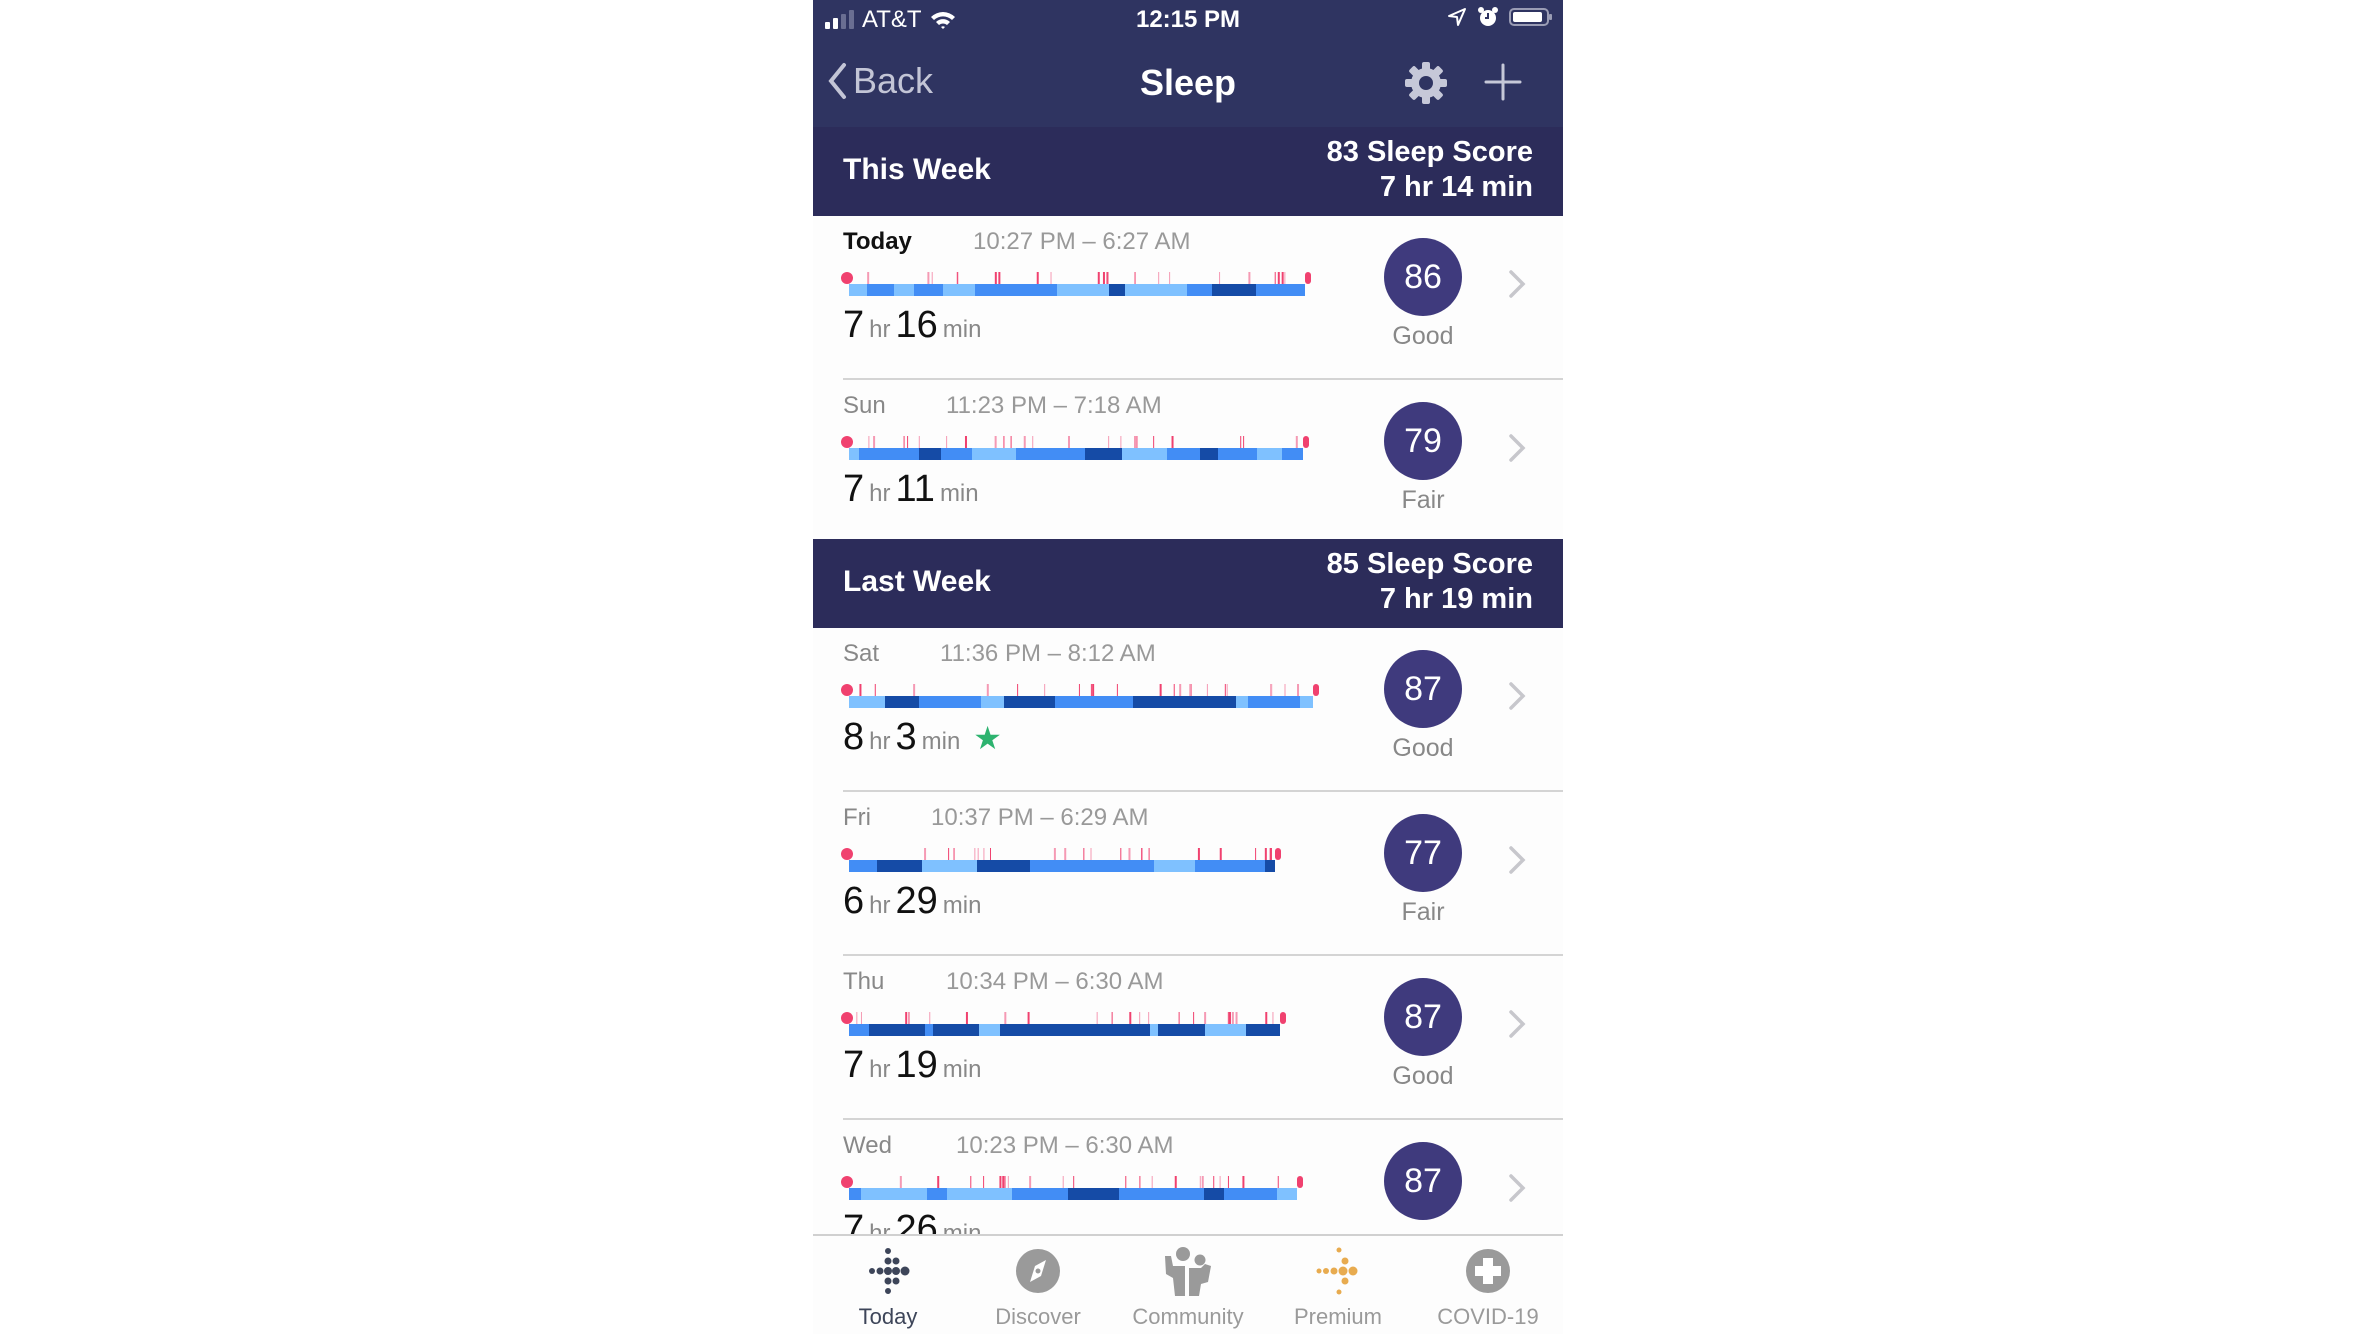  Describe the element at coordinates (1488, 1271) in the screenshot. I see `medical-cross-icon` at that location.